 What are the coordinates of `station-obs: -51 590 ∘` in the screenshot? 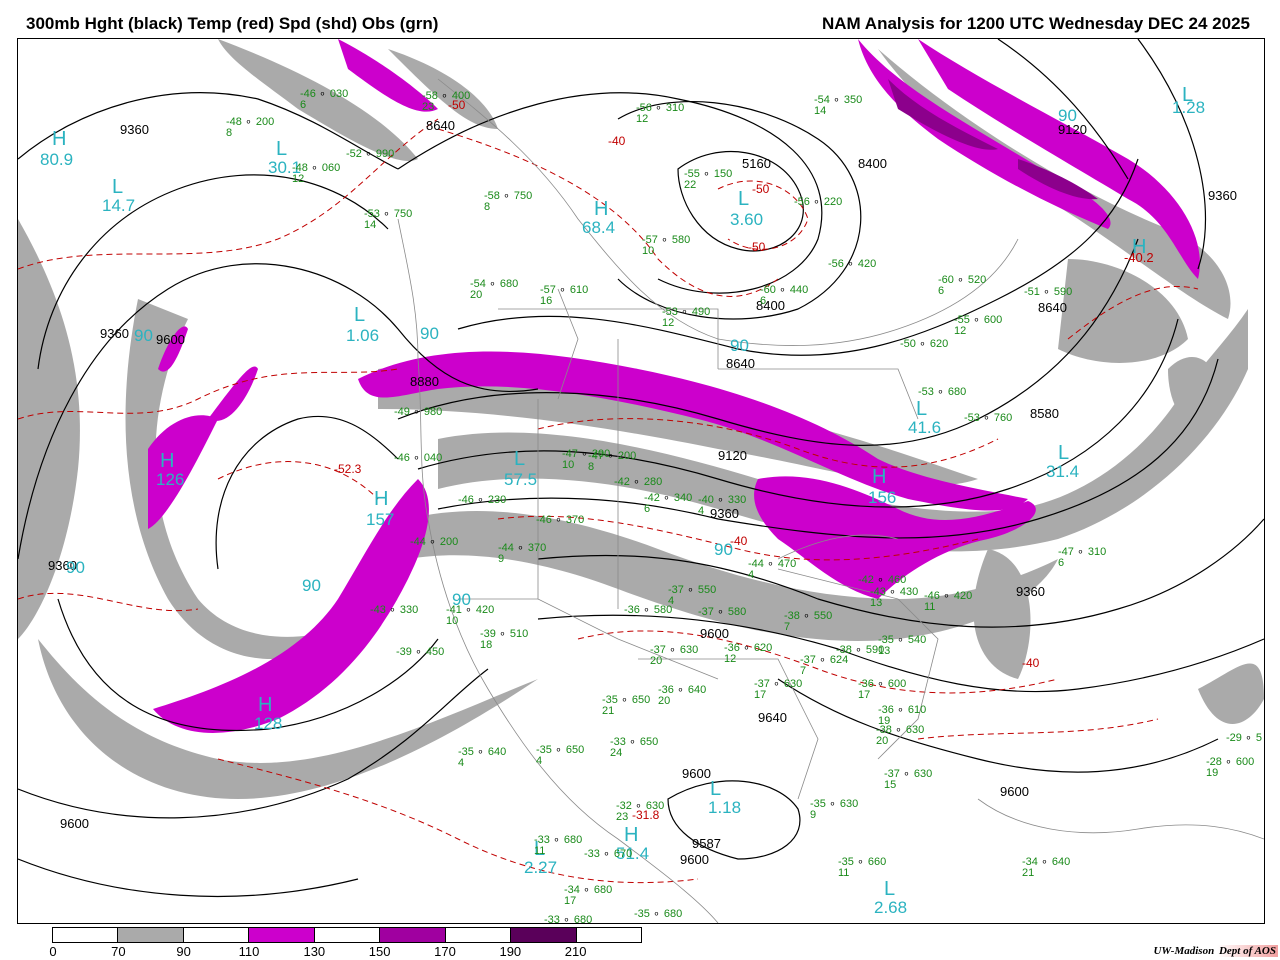 It's located at (1048, 292).